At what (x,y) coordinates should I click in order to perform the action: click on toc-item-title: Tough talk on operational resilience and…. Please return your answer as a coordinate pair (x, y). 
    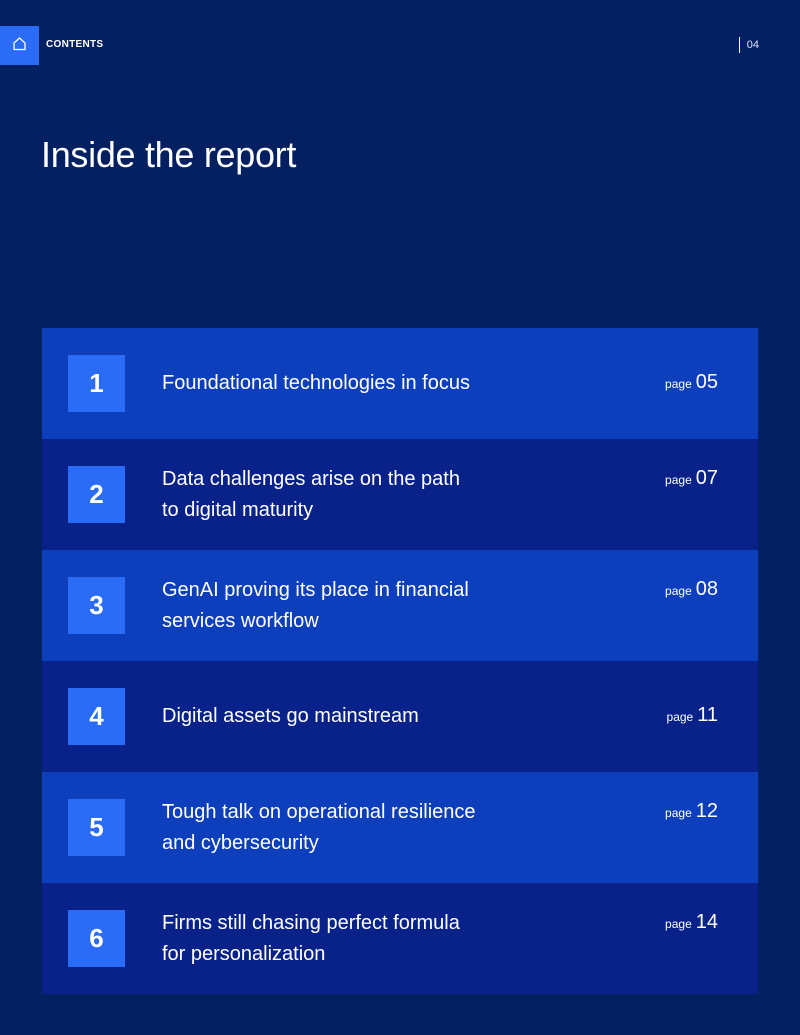
    Looking at the image, I should click on (319, 827).